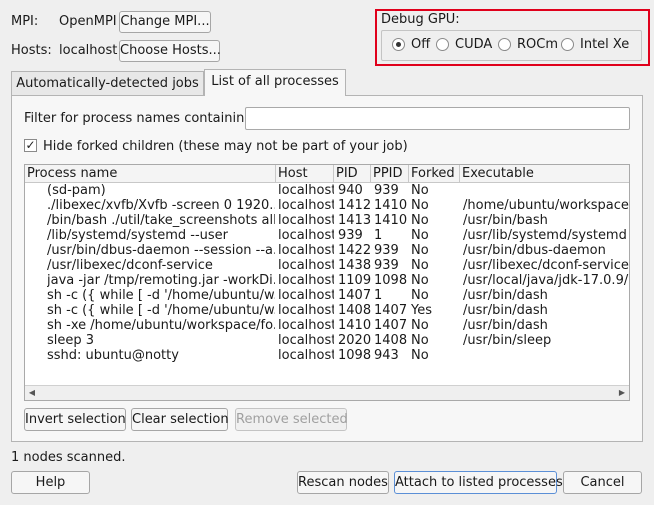  Describe the element at coordinates (546, 280) in the screenshot. I see `cell-executable: /usr/local/java/jdk-17.0.9/bin` at that location.